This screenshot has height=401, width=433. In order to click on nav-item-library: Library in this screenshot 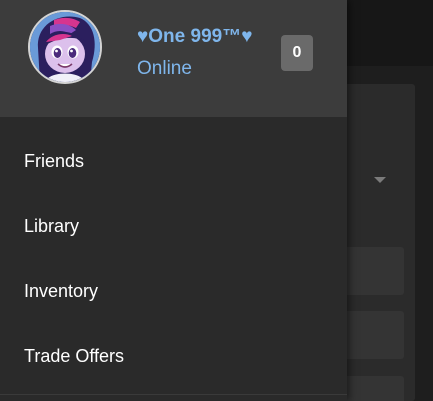, I will do `click(173, 226)`.